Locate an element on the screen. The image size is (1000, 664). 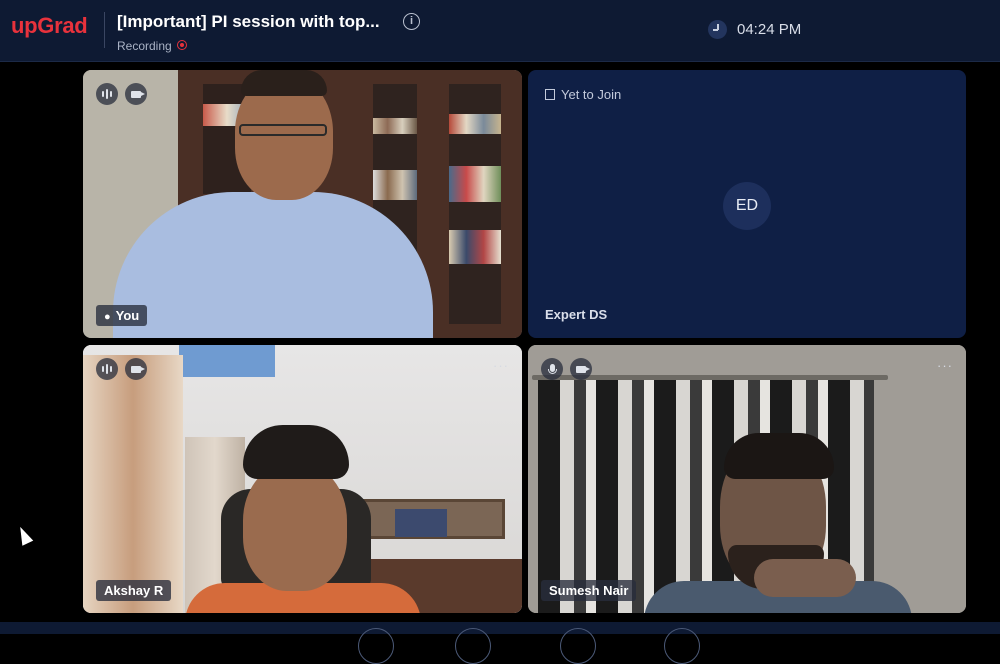
curtain is located at coordinates (133, 484).